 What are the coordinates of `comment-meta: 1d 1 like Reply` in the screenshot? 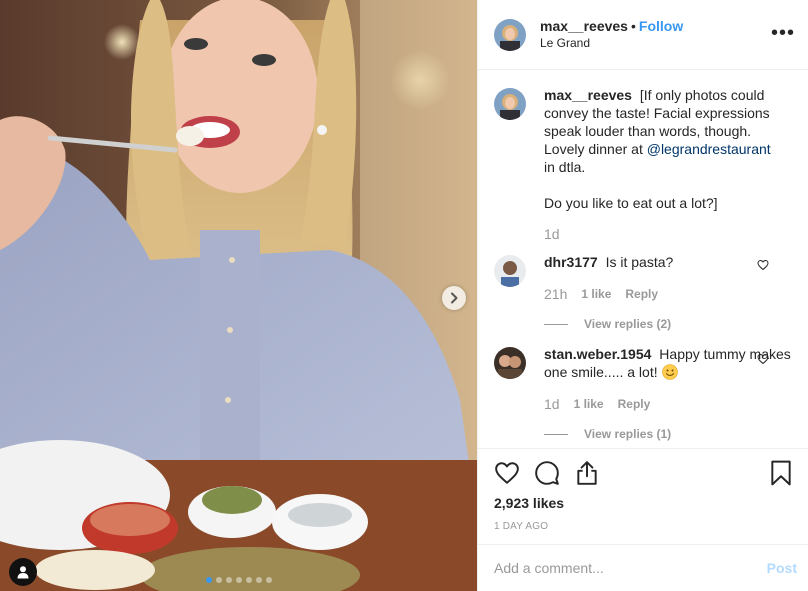 It's located at (668, 404).